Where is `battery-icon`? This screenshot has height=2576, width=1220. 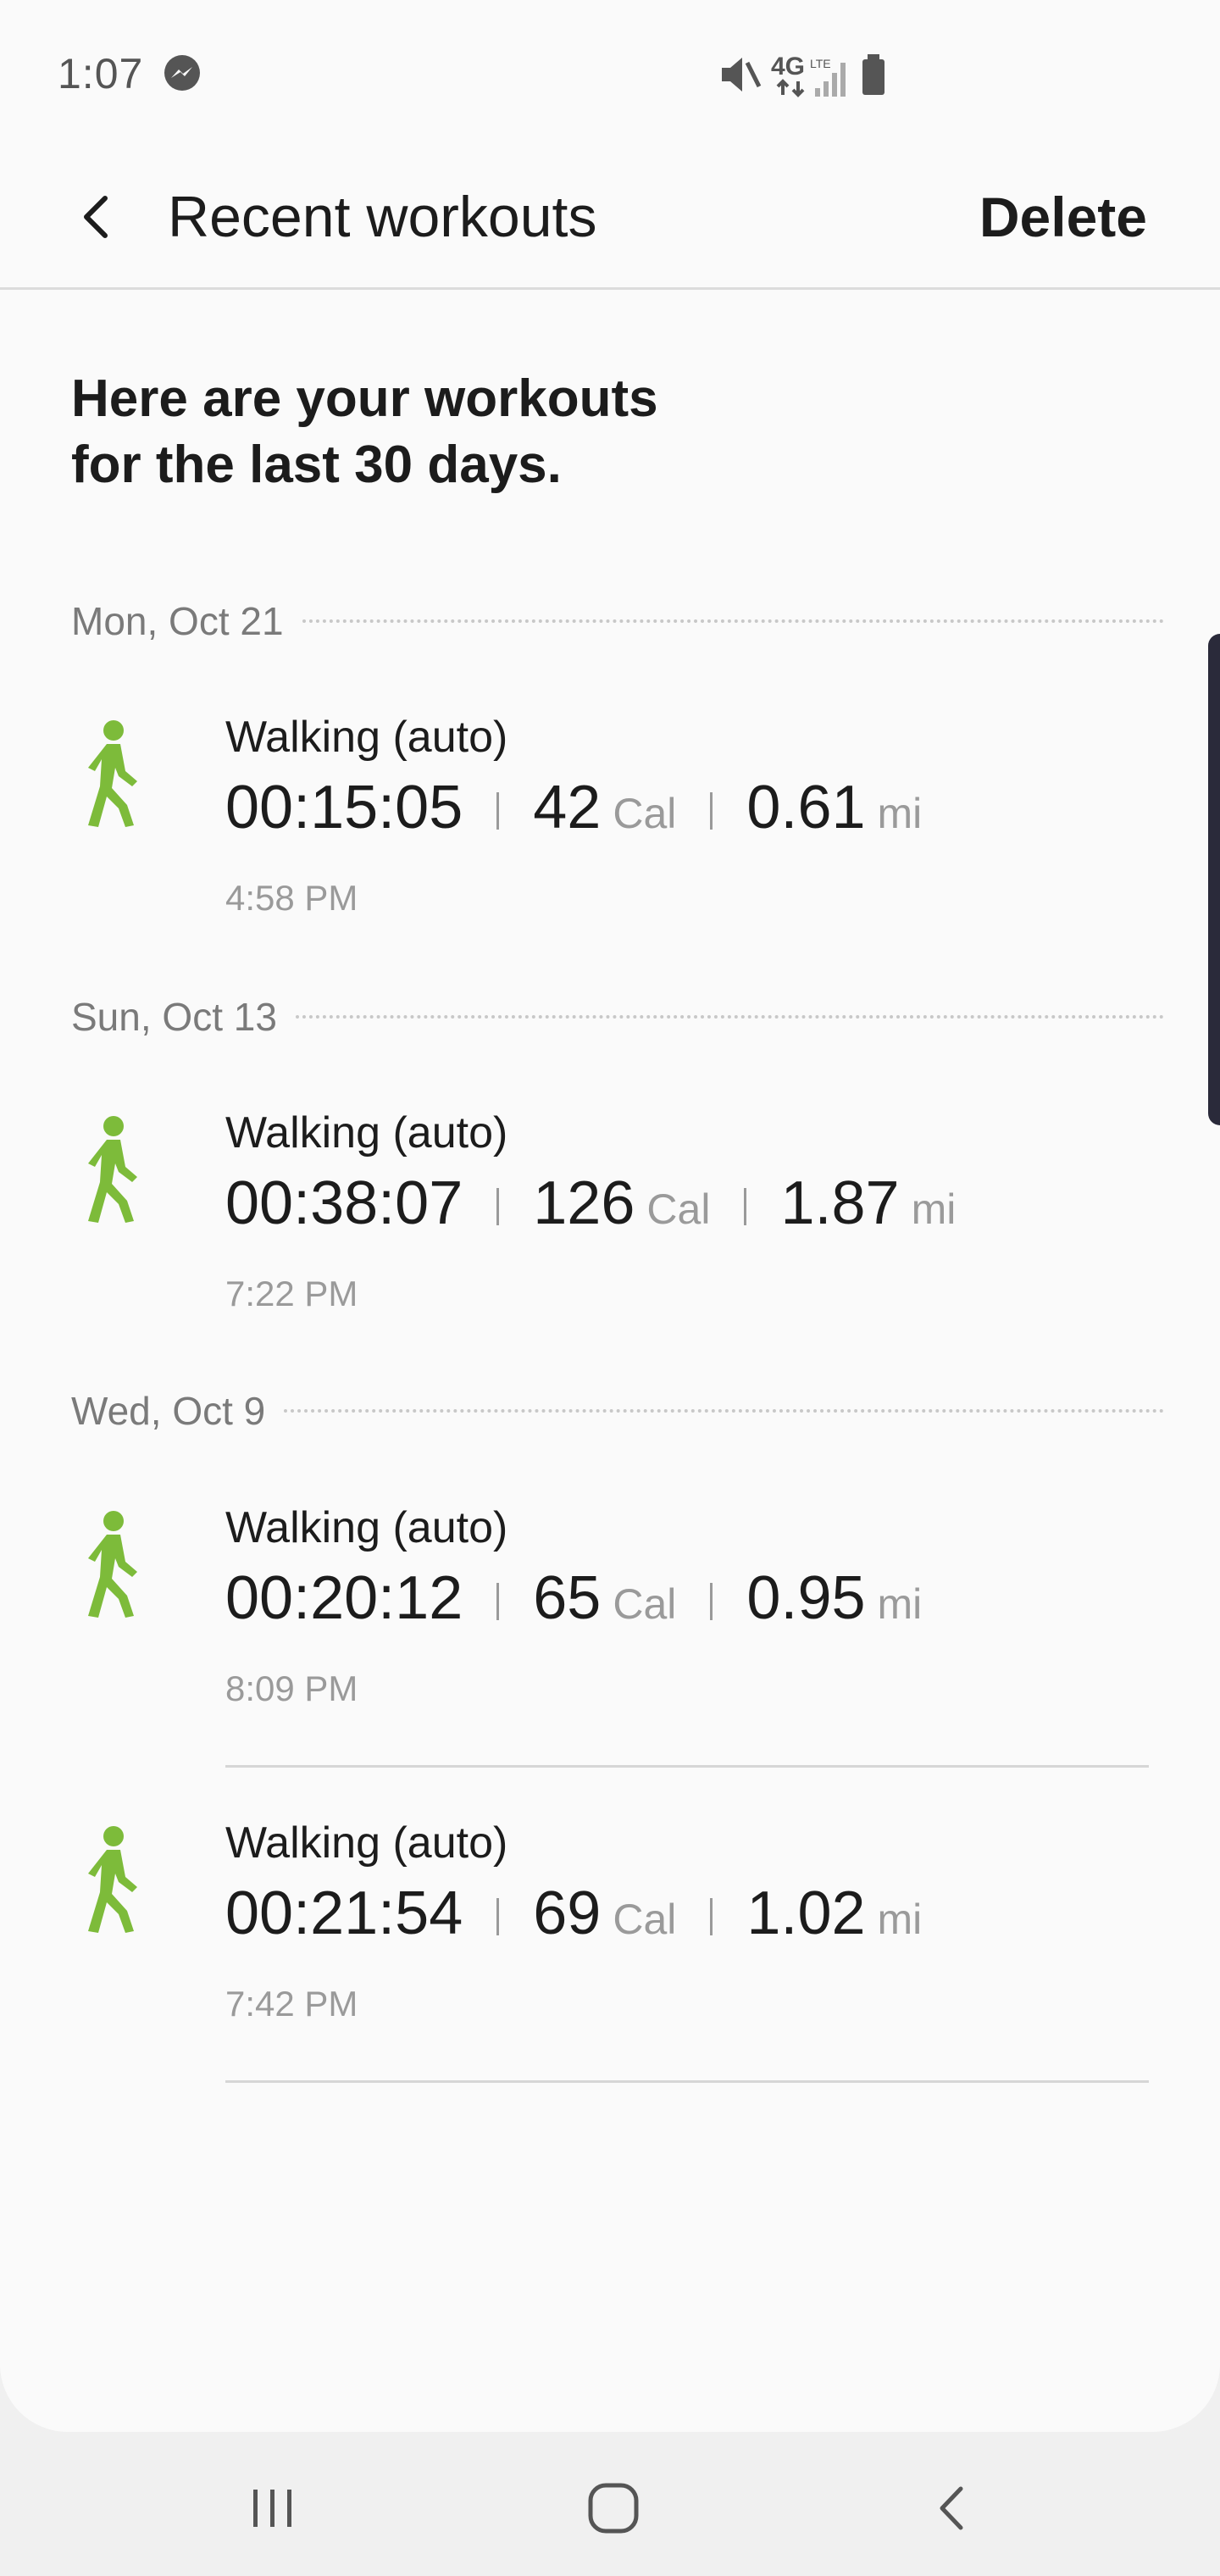 battery-icon is located at coordinates (873, 74).